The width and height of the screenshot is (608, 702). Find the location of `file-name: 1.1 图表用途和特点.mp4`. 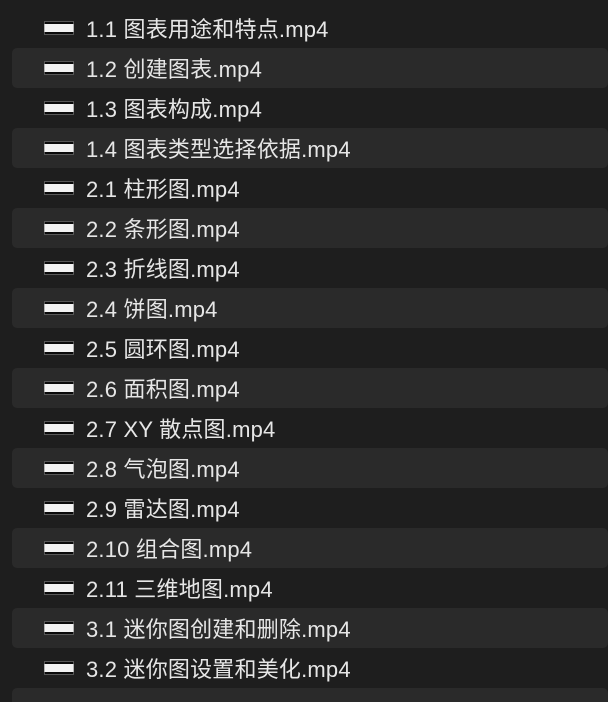

file-name: 1.1 图表用途和特点.mp4 is located at coordinates (207, 29).